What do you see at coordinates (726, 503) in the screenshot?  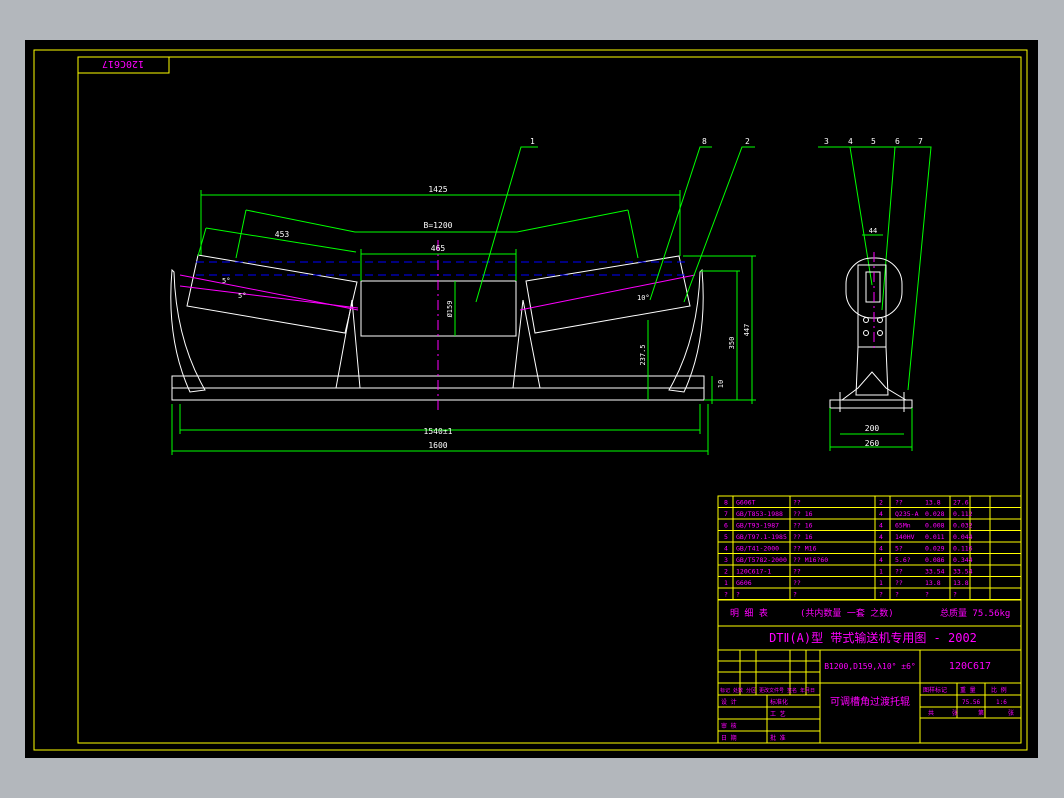 I see `parts-cell-no: 8` at bounding box center [726, 503].